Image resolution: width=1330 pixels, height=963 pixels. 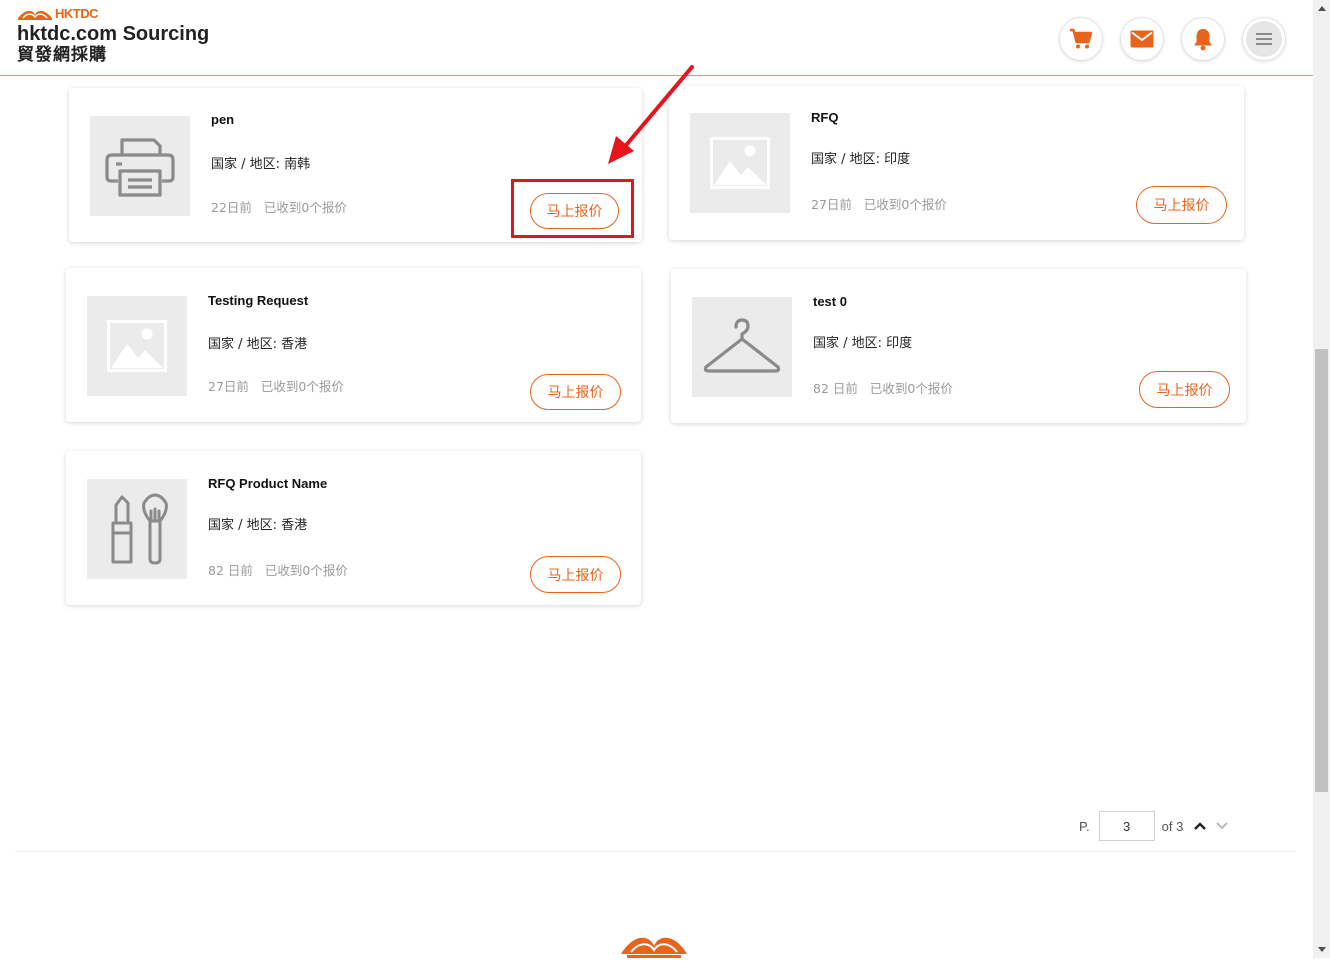 I want to click on brand-subtitle: 貿發網採購, so click(x=62, y=55).